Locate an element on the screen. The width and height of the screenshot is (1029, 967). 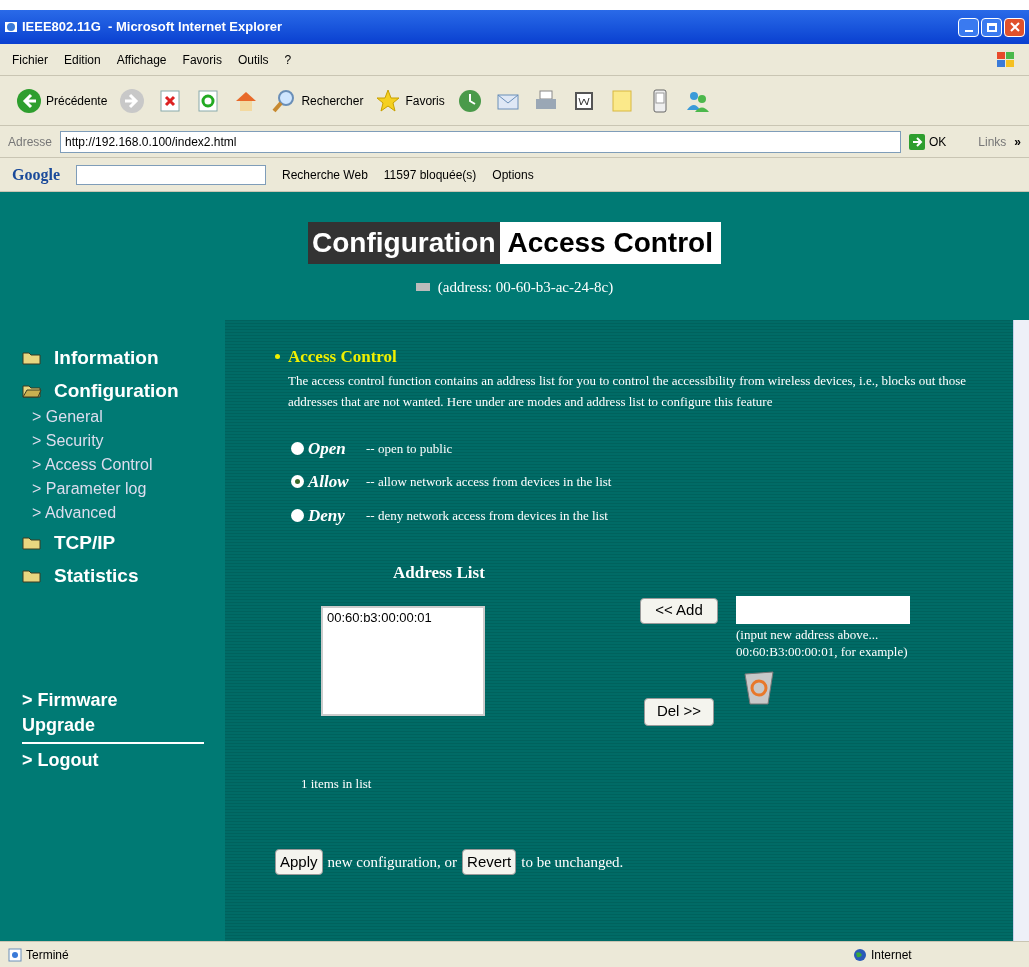
page-subtitle: Access Control is located at coordinates (610, 242).